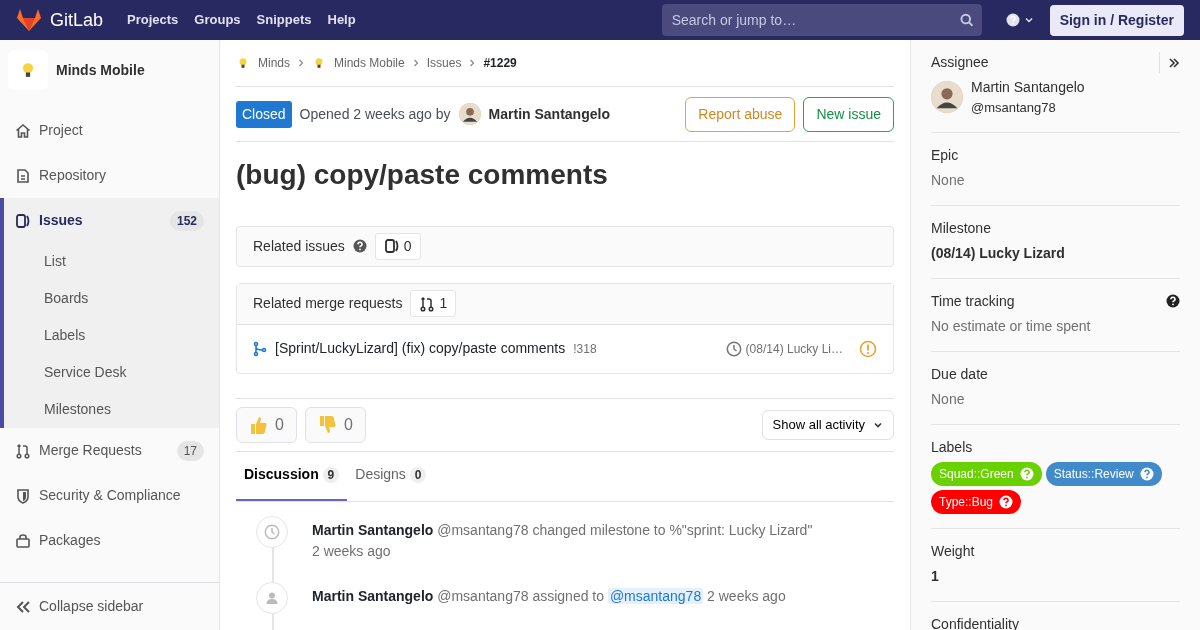 Image resolution: width=1200 pixels, height=630 pixels. Describe the element at coordinates (109, 130) in the screenshot. I see `sidebar-item: Project` at that location.